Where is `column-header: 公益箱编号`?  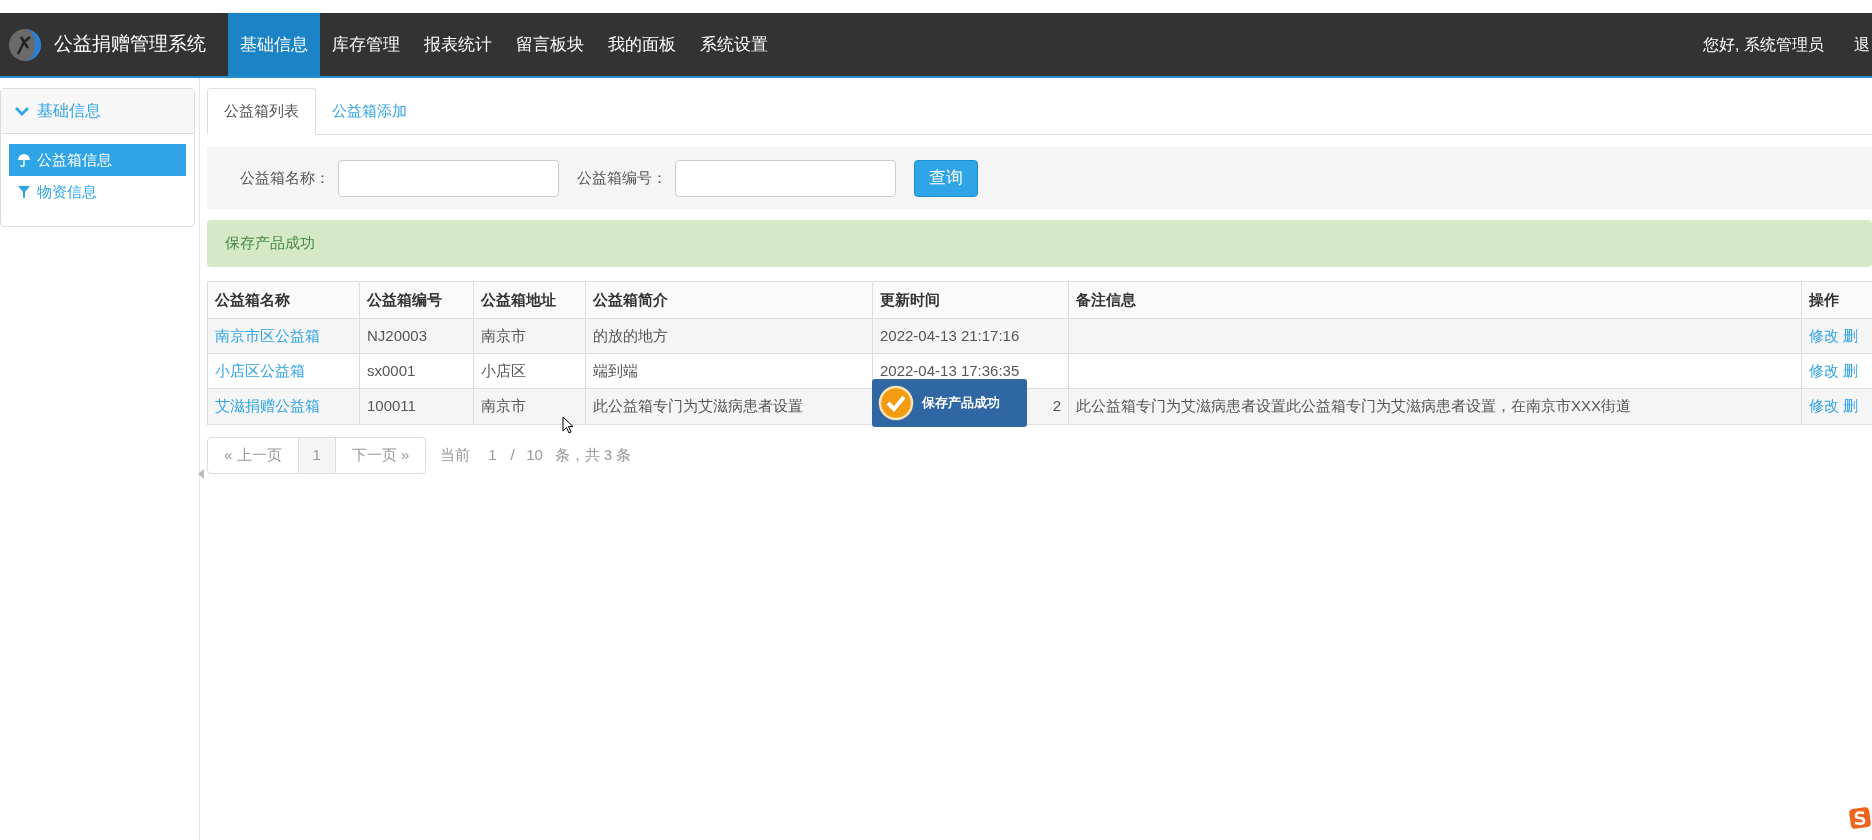
column-header: 公益箱编号 is located at coordinates (417, 300).